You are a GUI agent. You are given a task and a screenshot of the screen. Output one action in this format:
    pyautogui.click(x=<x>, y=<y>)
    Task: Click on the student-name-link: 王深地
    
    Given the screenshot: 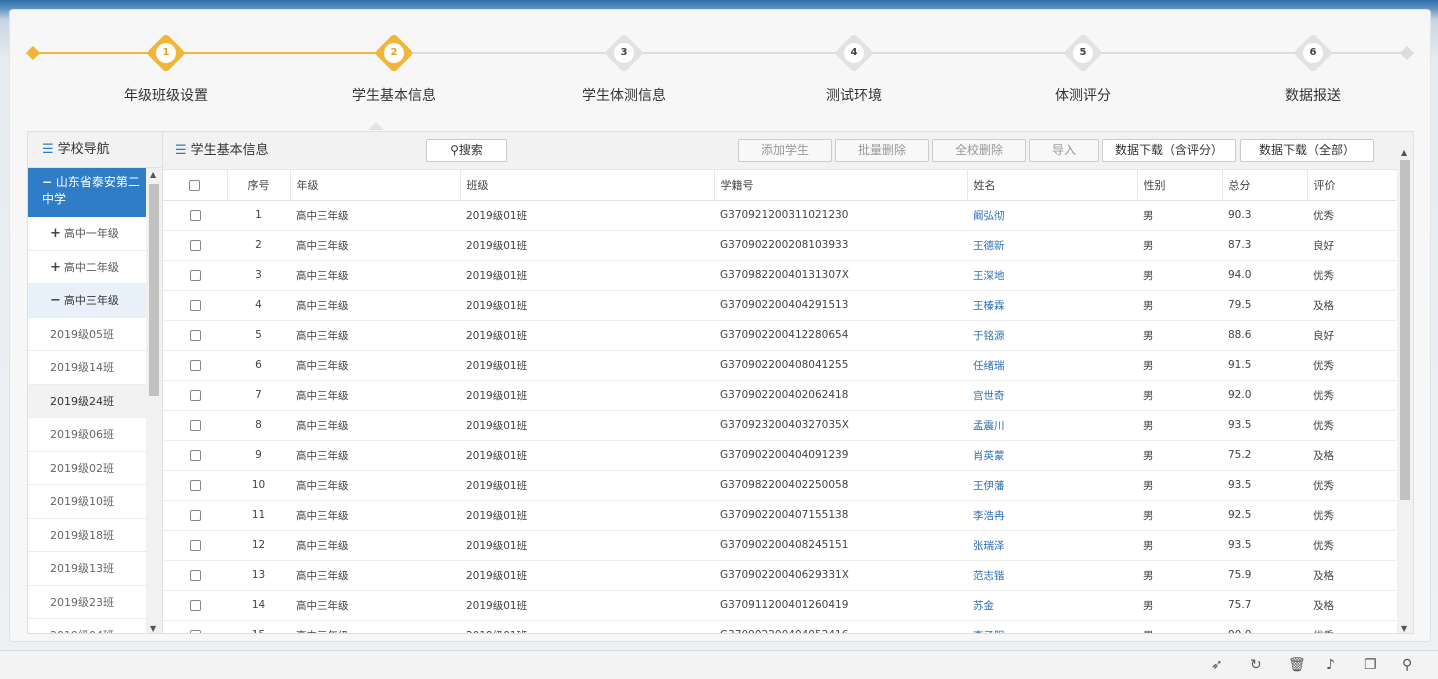 What is the action you would take?
    pyautogui.click(x=1052, y=275)
    